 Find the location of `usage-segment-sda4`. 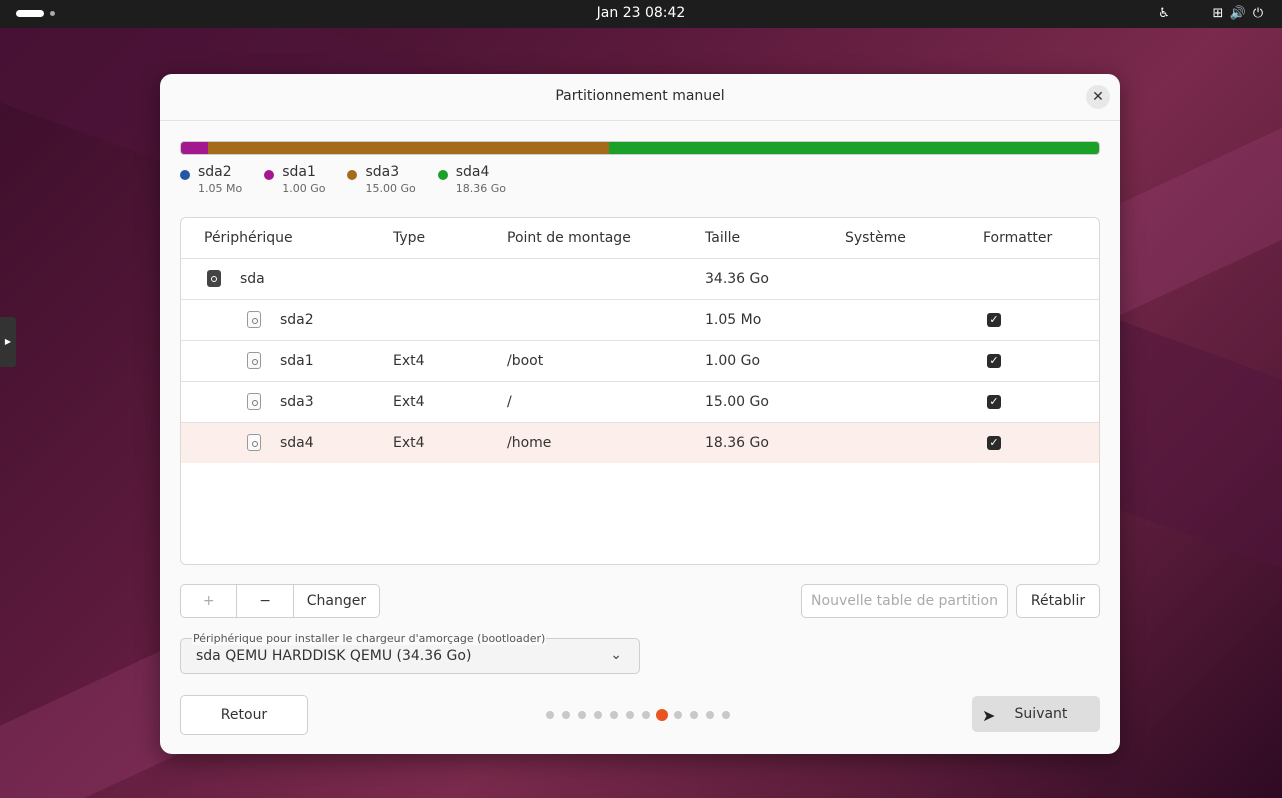

usage-segment-sda4 is located at coordinates (853, 148).